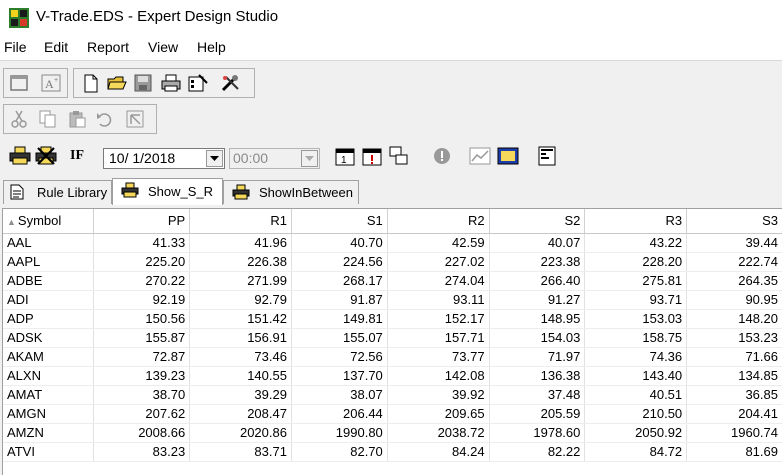  I want to click on copy-button, so click(48, 119).